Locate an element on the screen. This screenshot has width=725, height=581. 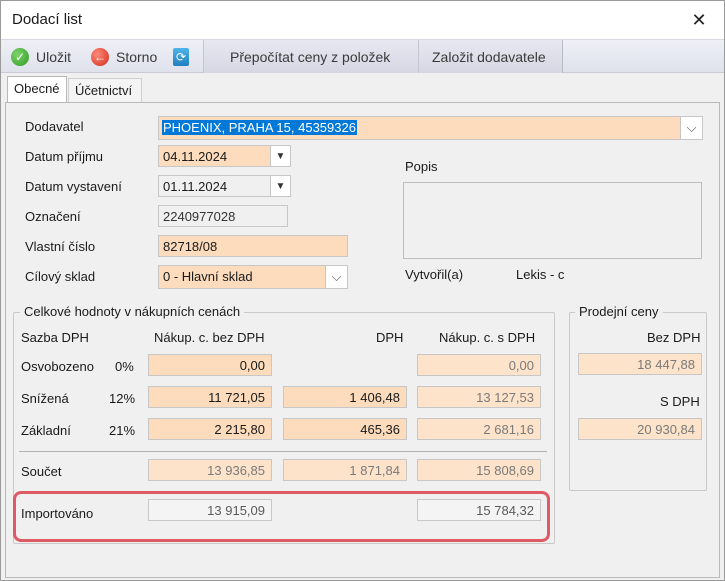
tab-general-label: Obecné is located at coordinates (37, 88).